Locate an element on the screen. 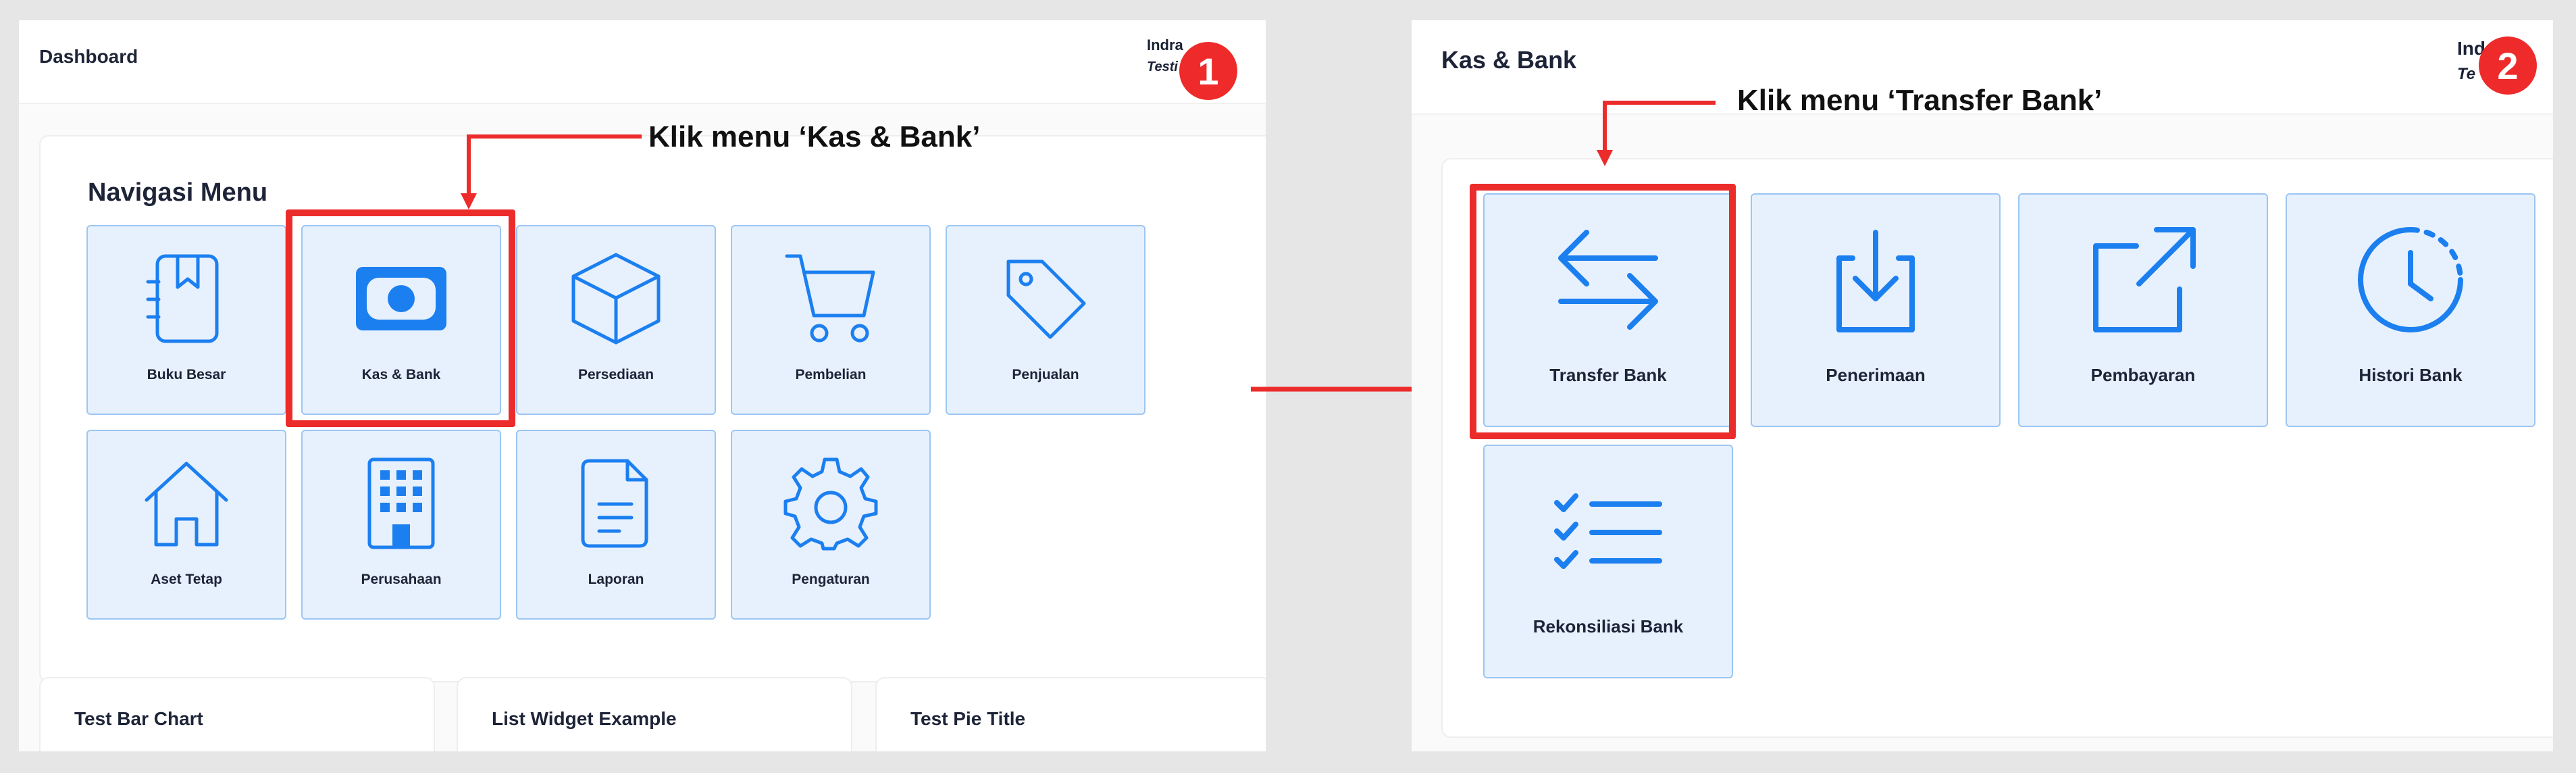 This screenshot has height=773, width=2576. highlight-kas-bank is located at coordinates (400, 318).